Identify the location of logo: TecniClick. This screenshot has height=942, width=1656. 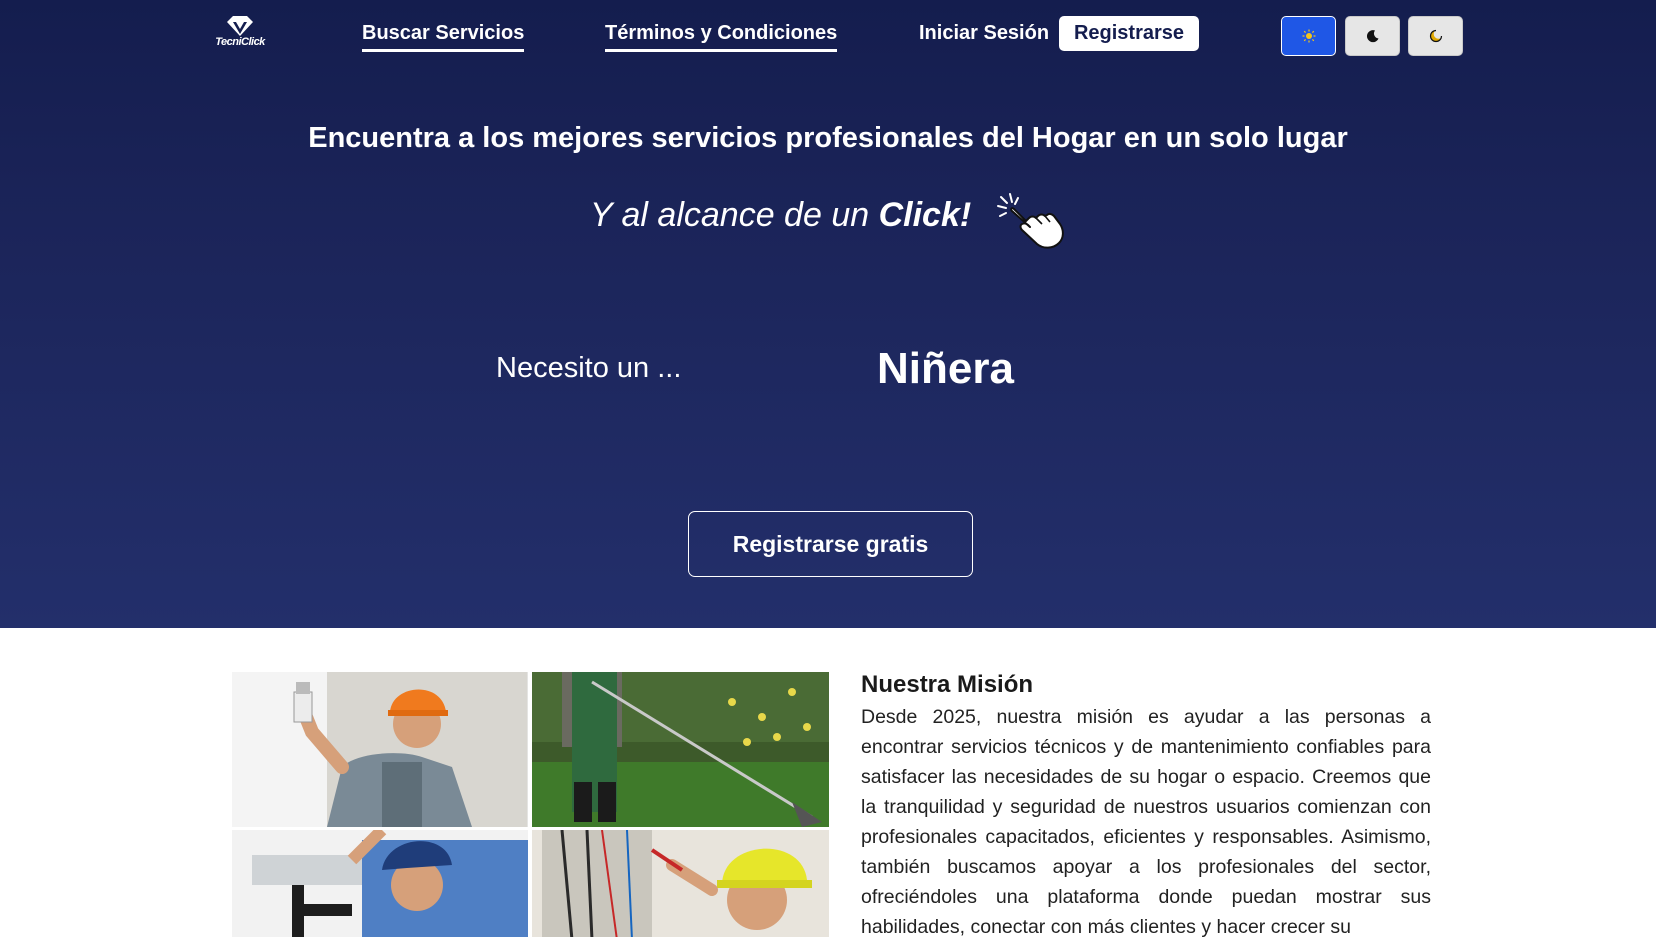
(240, 34).